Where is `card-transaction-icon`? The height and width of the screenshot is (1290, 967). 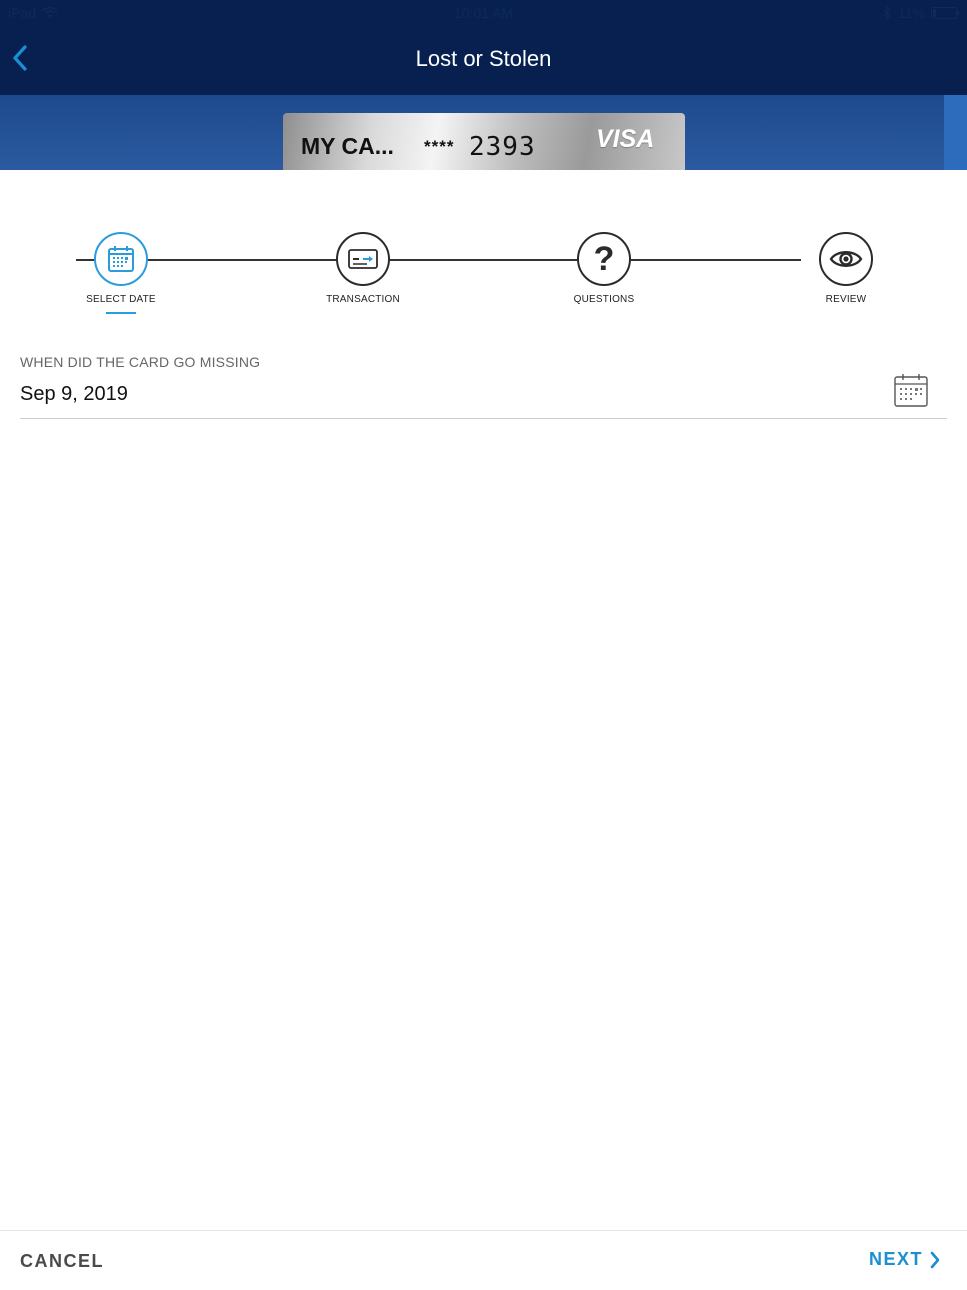 card-transaction-icon is located at coordinates (363, 259).